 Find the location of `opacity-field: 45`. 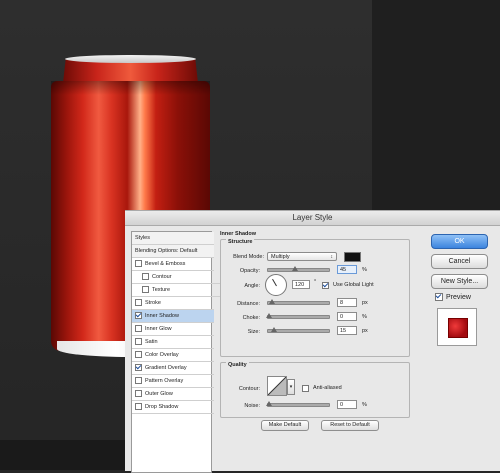

opacity-field: 45 is located at coordinates (347, 269).